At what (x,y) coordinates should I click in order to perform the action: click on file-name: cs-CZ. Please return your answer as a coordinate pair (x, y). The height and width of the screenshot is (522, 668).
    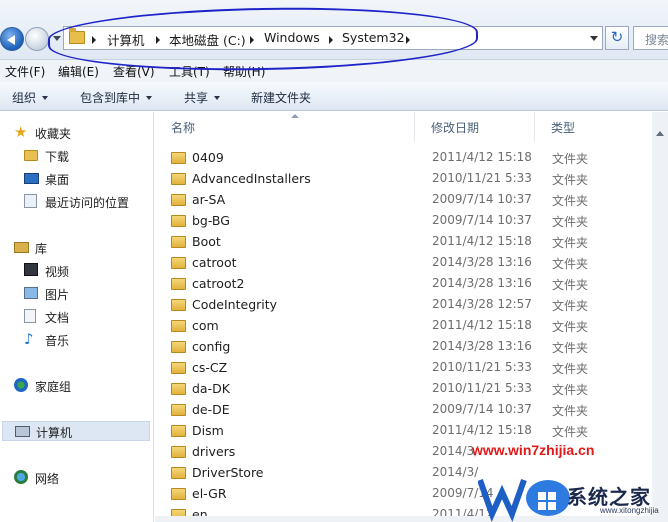
    Looking at the image, I should click on (210, 367).